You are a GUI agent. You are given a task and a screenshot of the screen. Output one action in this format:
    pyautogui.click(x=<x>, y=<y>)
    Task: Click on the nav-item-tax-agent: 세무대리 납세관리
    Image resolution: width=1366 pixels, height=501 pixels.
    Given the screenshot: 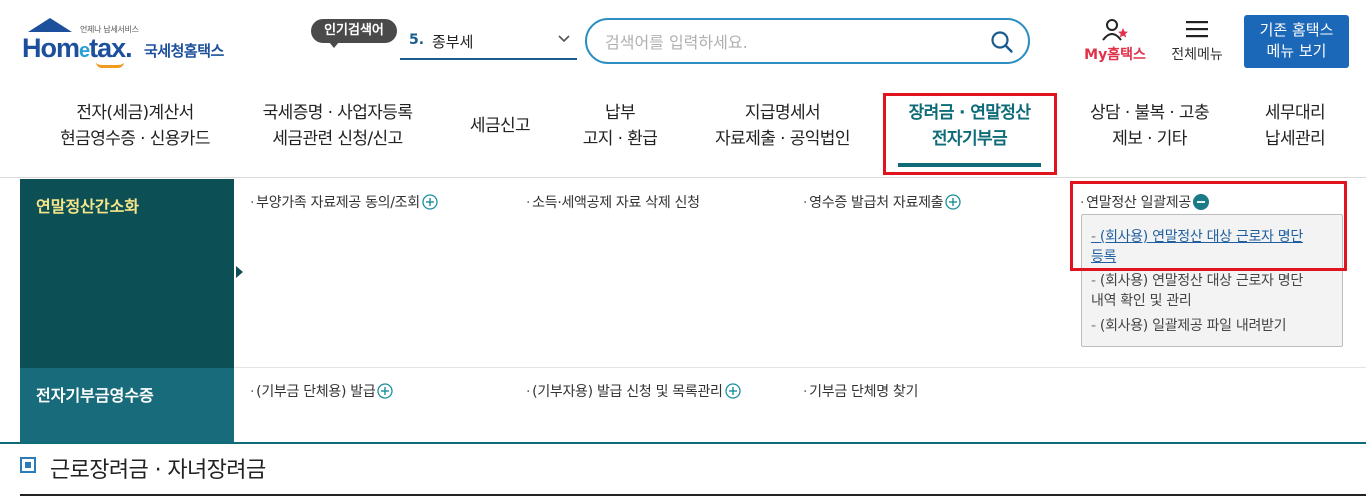 What is the action you would take?
    pyautogui.click(x=1295, y=130)
    